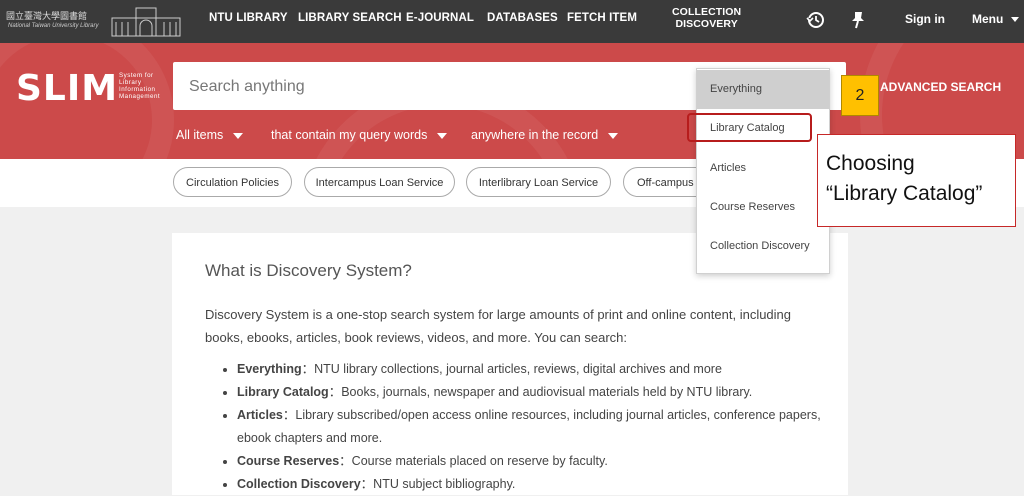 The width and height of the screenshot is (1024, 496). I want to click on menu-button: Menu, so click(995, 19).